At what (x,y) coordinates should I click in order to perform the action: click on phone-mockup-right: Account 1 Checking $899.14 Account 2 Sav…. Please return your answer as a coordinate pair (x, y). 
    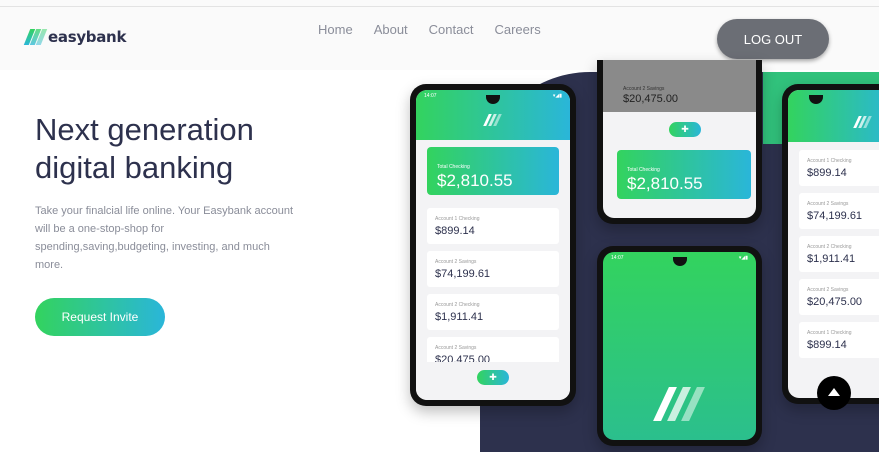
    Looking at the image, I should click on (830, 244).